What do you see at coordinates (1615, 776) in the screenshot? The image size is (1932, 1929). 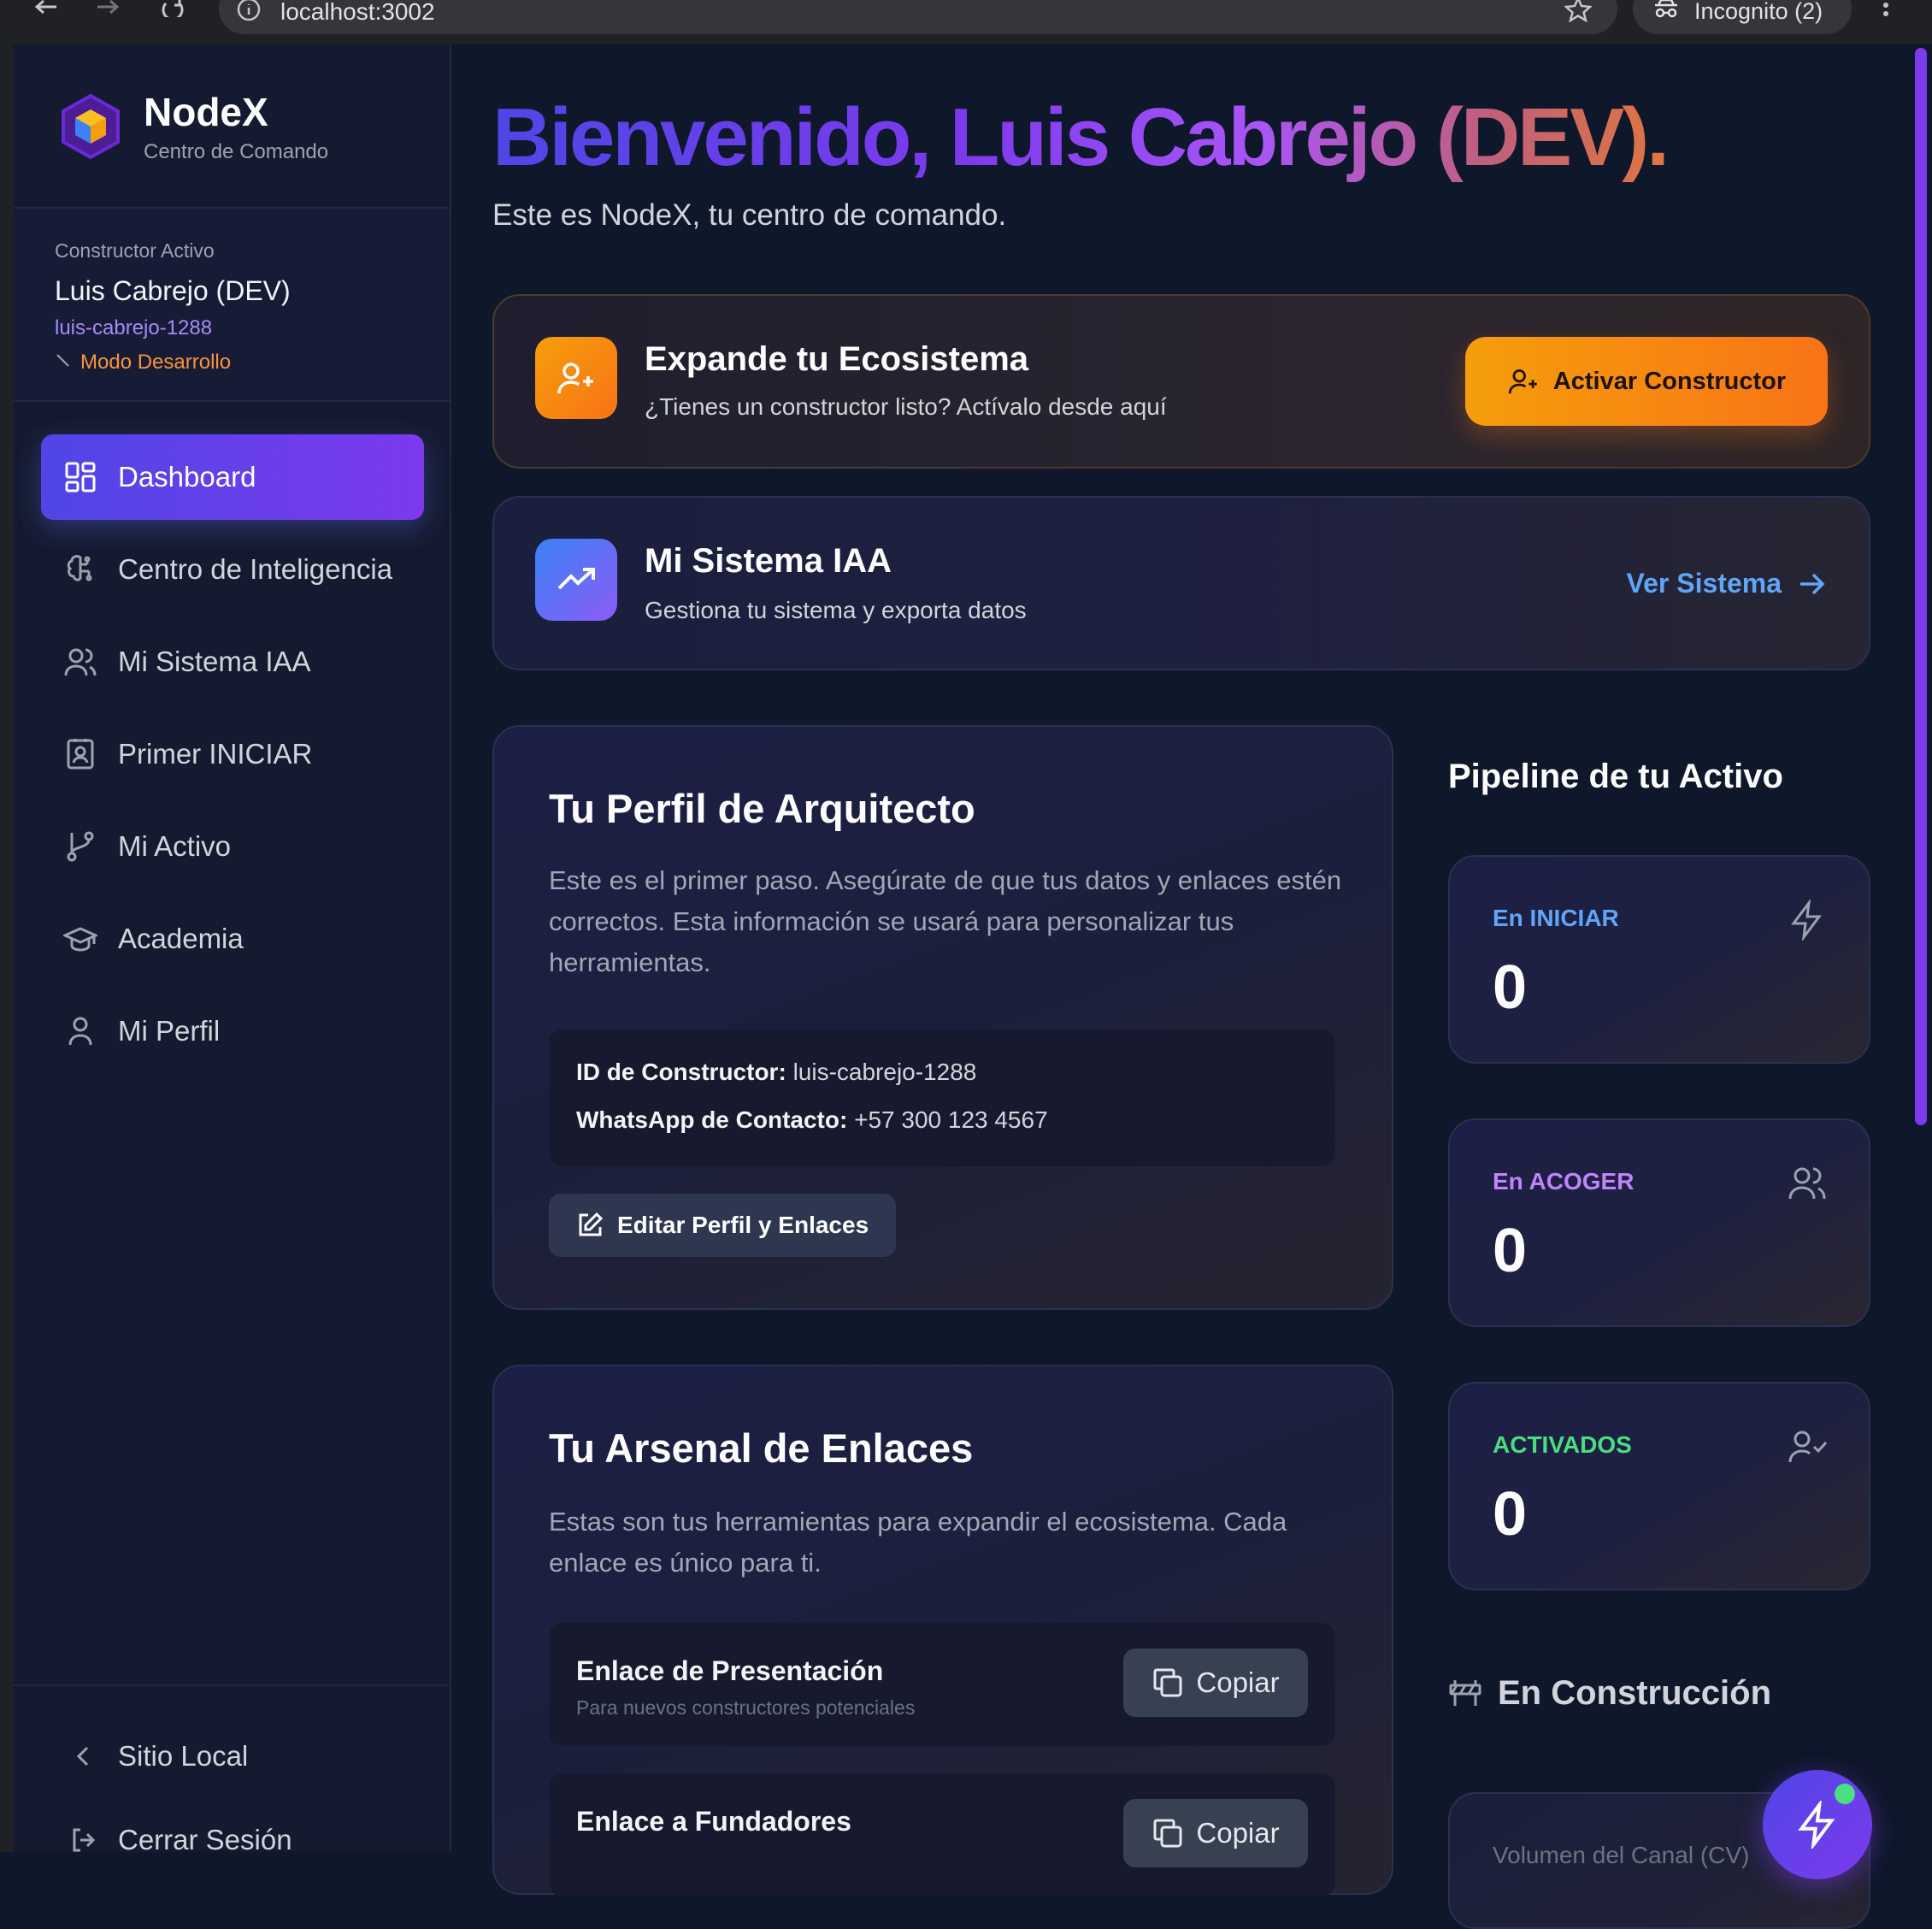 I see `pipeline-title: Pipeline de tu Activo` at bounding box center [1615, 776].